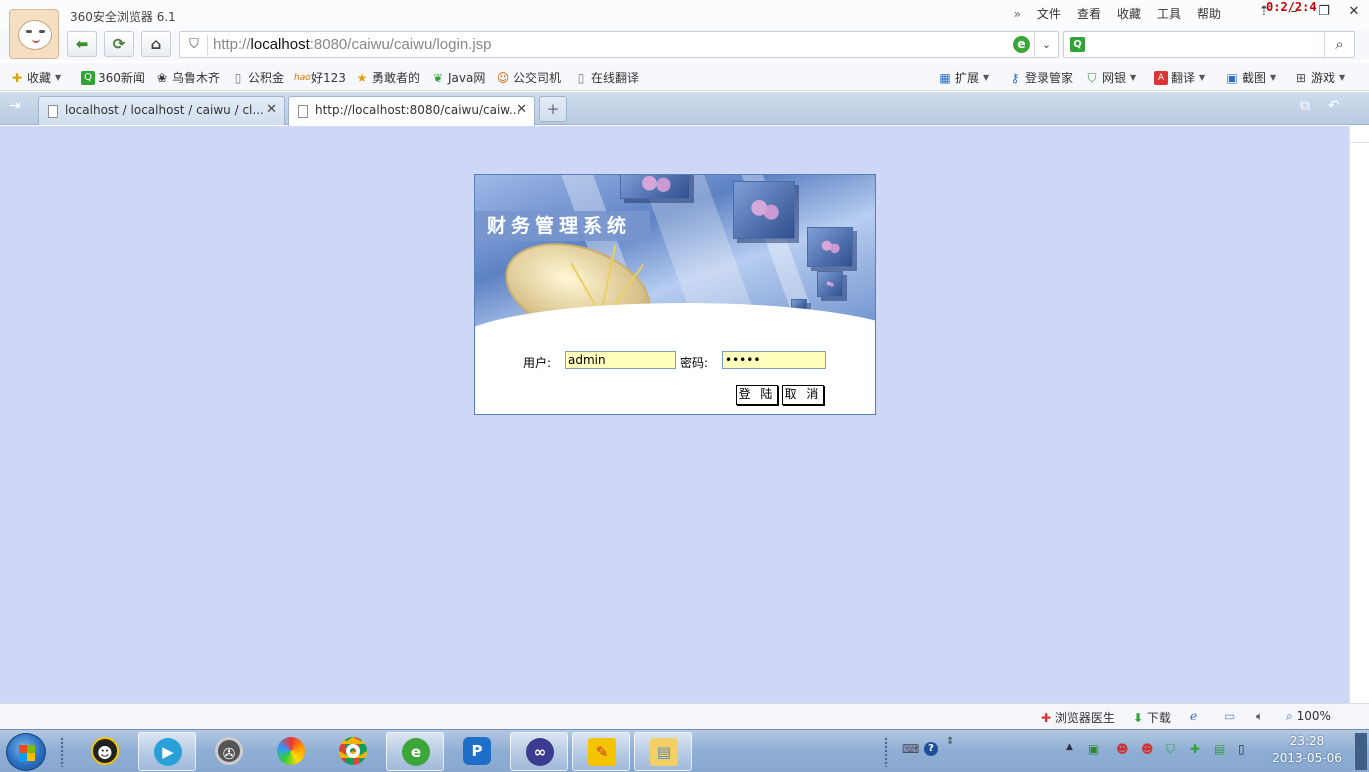 The width and height of the screenshot is (1369, 772). I want to click on online-banking-menu: ⛉ 网银 ▼, so click(1110, 77).